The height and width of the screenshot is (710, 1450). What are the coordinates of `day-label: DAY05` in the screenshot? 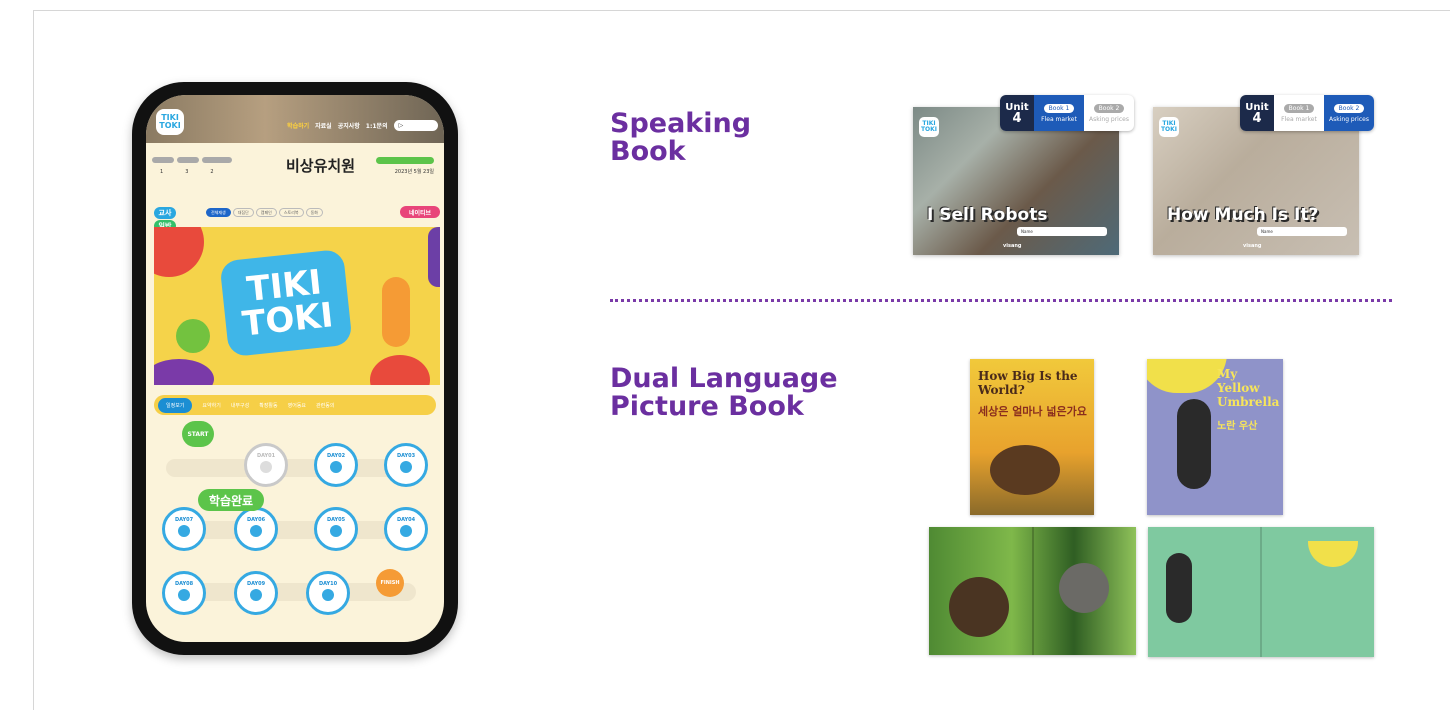 It's located at (336, 520).